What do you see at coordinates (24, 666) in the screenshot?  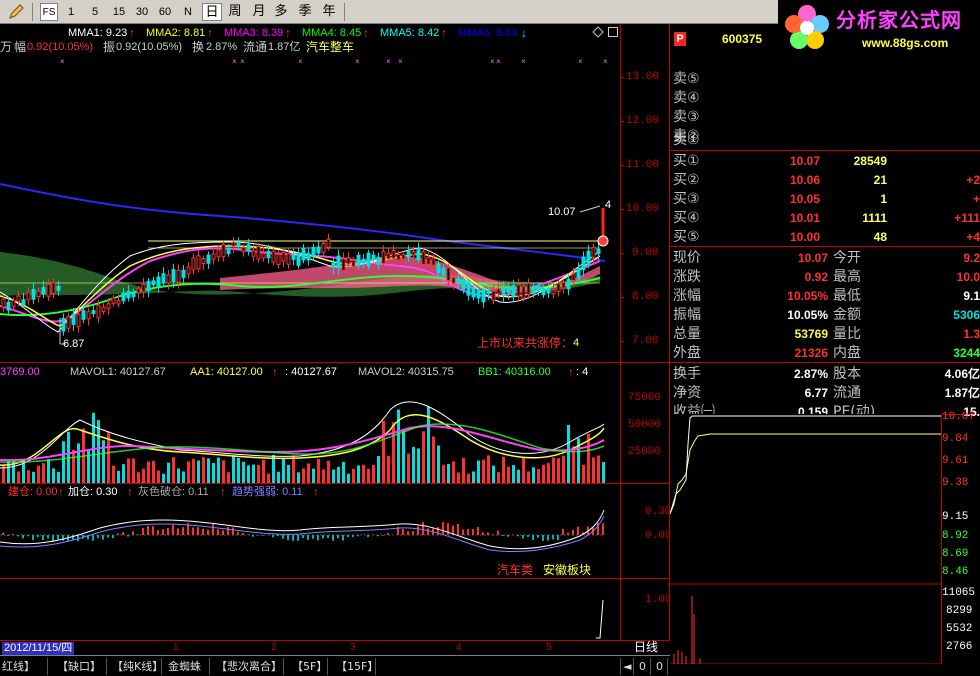 I see `tab-red-line: 红线】` at bounding box center [24, 666].